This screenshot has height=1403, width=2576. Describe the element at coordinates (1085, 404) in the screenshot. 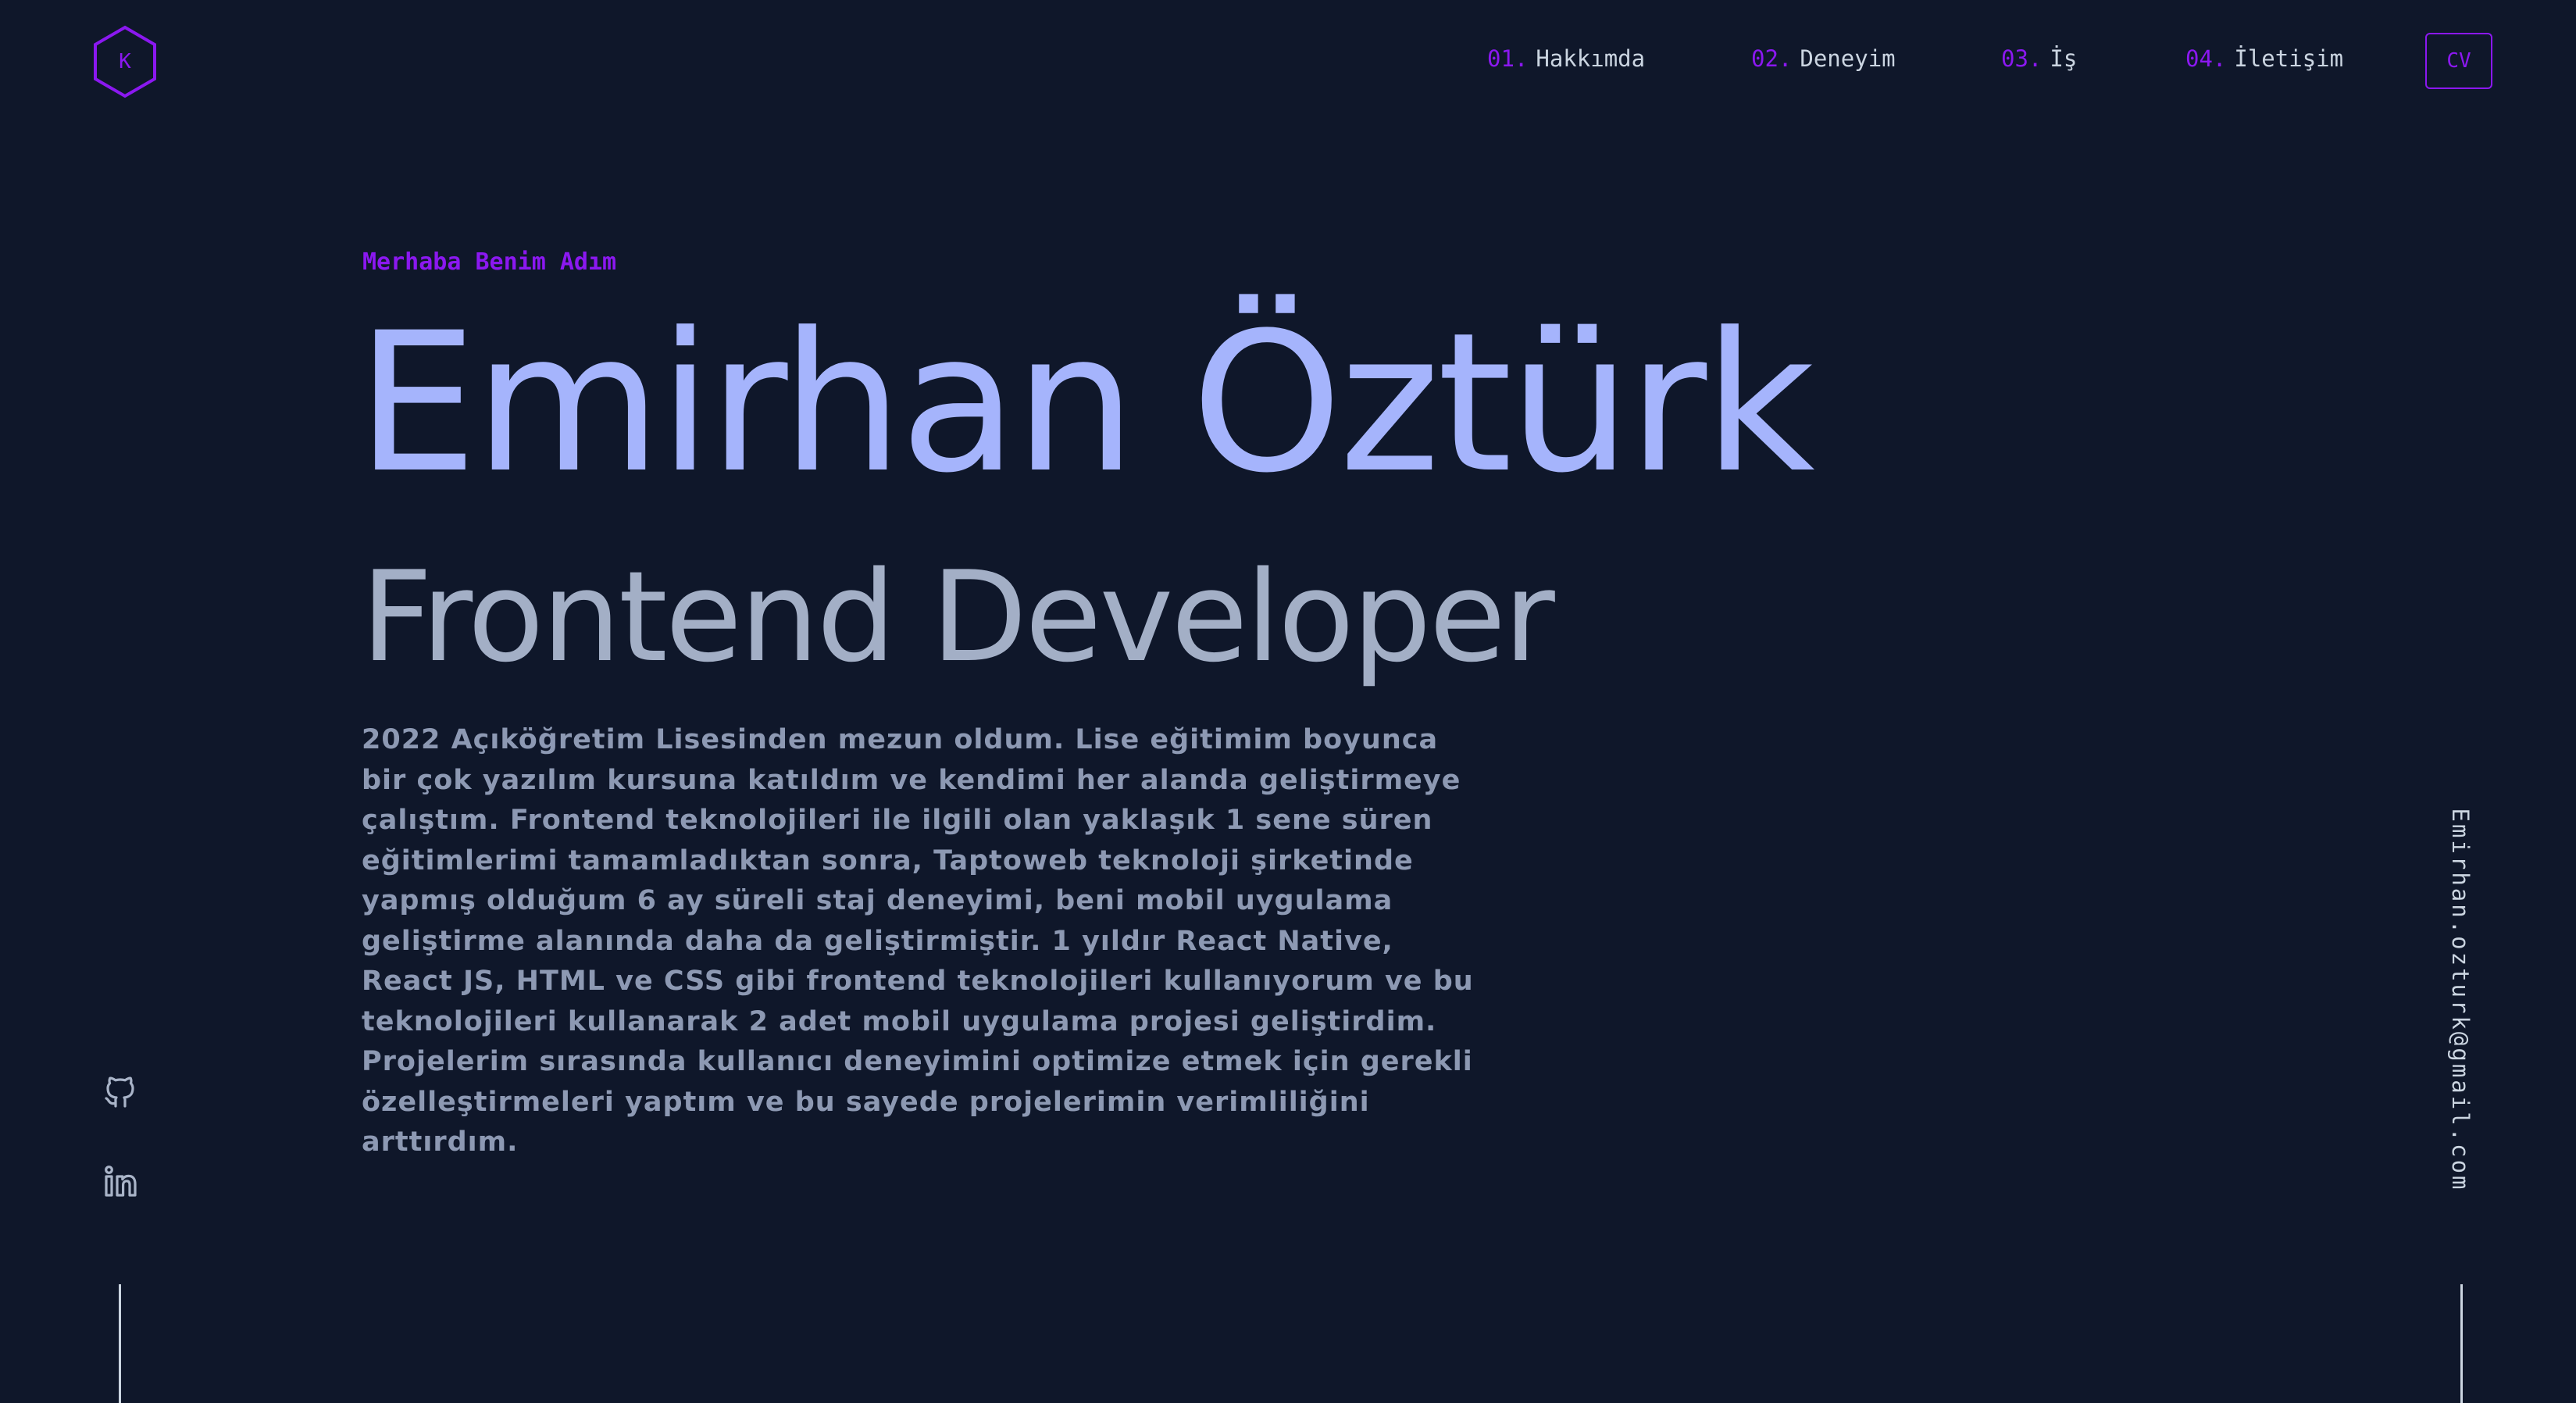

I see `hero-name: Emirhan Öztürk` at that location.